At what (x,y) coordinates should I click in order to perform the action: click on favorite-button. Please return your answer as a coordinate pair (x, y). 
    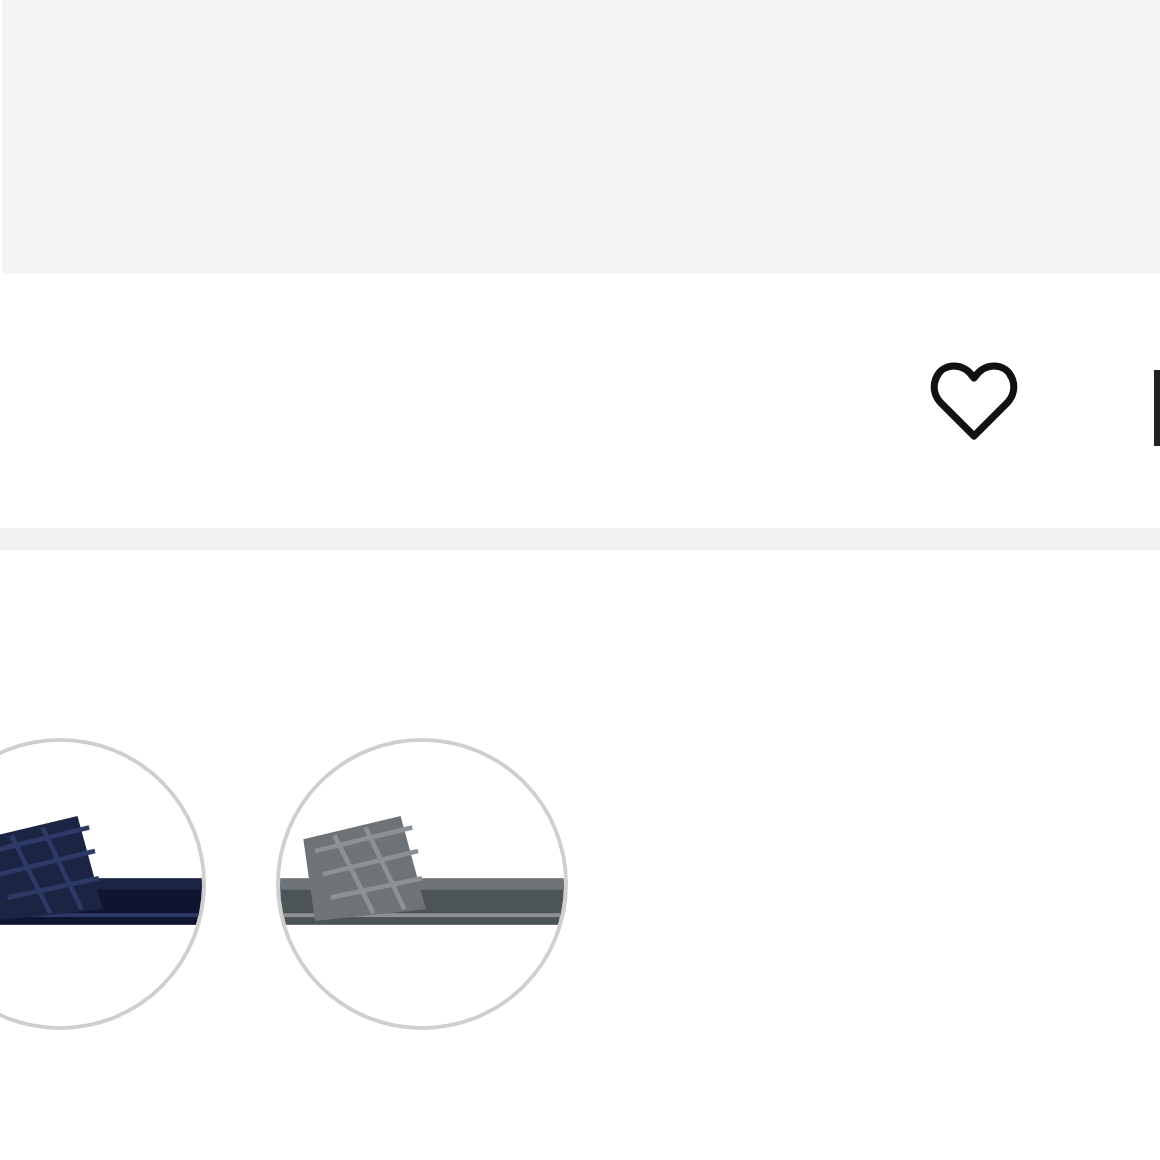
    Looking at the image, I should click on (974, 401).